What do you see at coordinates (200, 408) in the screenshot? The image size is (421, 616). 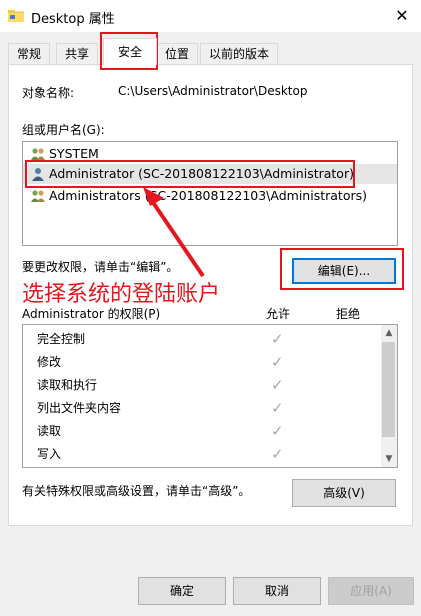 I see `permission-row: 列出文件夹内容 ✓` at bounding box center [200, 408].